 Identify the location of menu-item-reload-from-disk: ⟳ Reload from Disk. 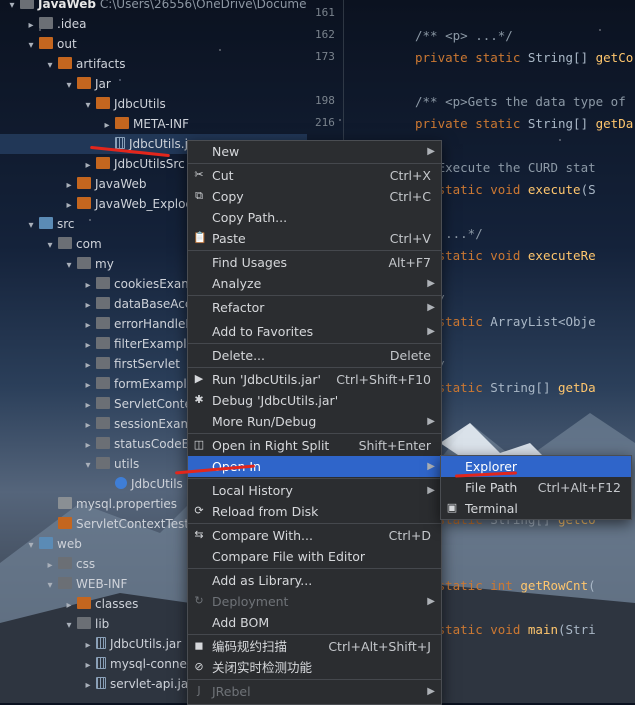
(314, 511).